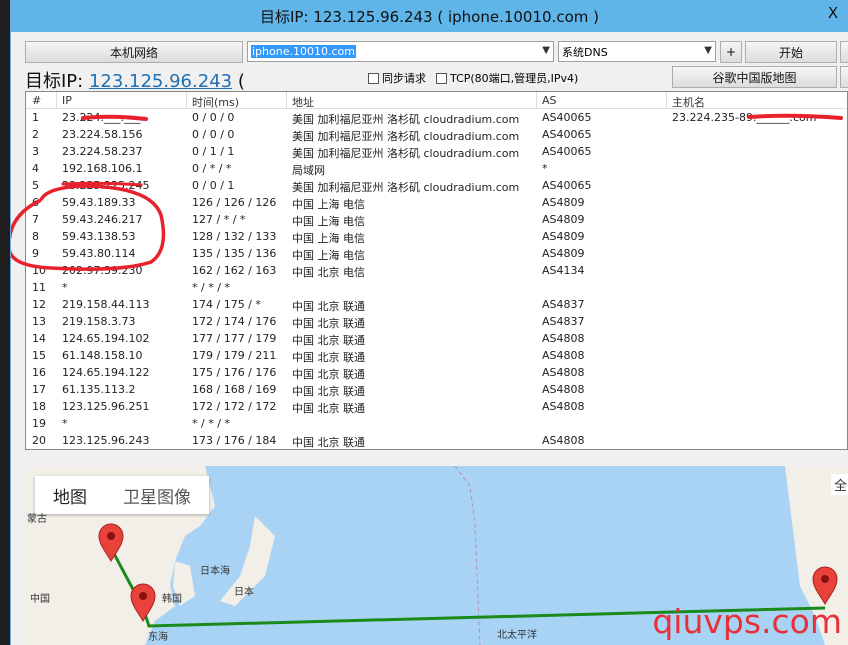  I want to click on hop-ip: *, so click(65, 423).